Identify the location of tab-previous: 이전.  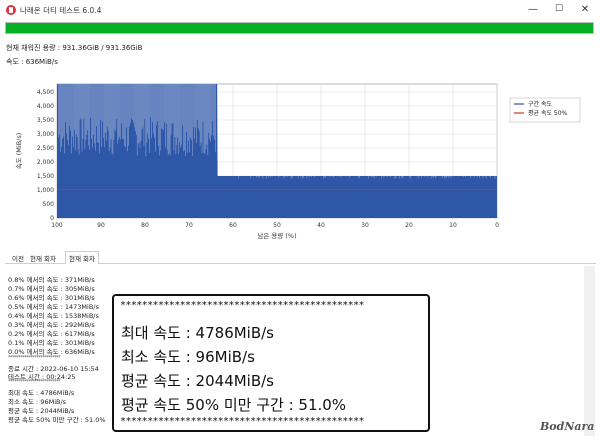
(18, 258).